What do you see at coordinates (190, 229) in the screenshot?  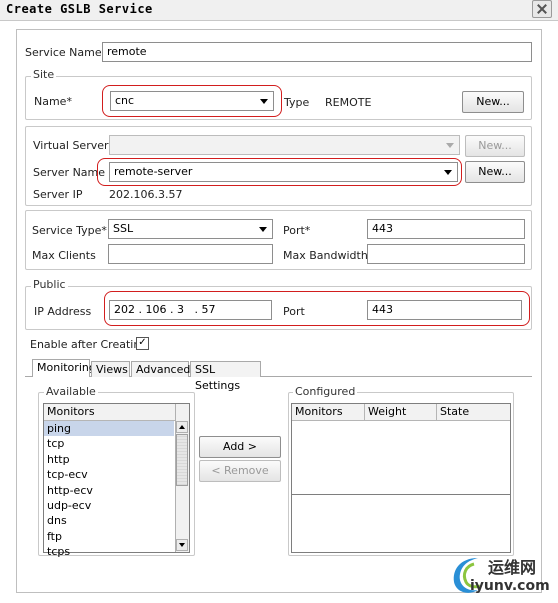 I see `service-type-select: SSL` at bounding box center [190, 229].